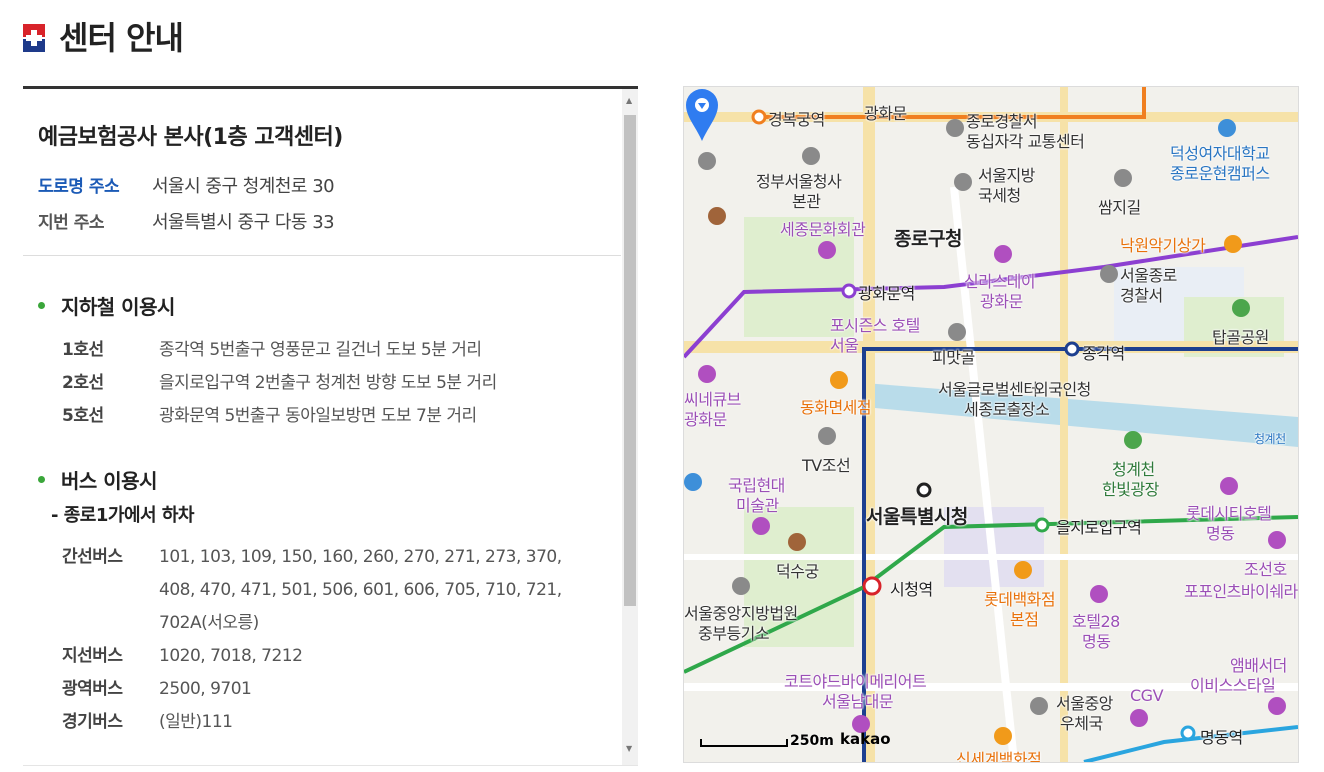  Describe the element at coordinates (1233, 685) in the screenshot. I see `map-label: 이비스스타일` at that location.